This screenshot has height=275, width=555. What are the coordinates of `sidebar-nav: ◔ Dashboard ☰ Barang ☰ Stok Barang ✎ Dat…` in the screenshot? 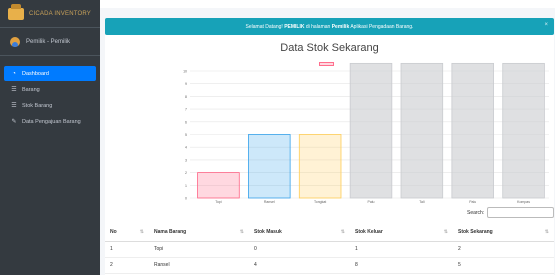 It's located at (50, 92).